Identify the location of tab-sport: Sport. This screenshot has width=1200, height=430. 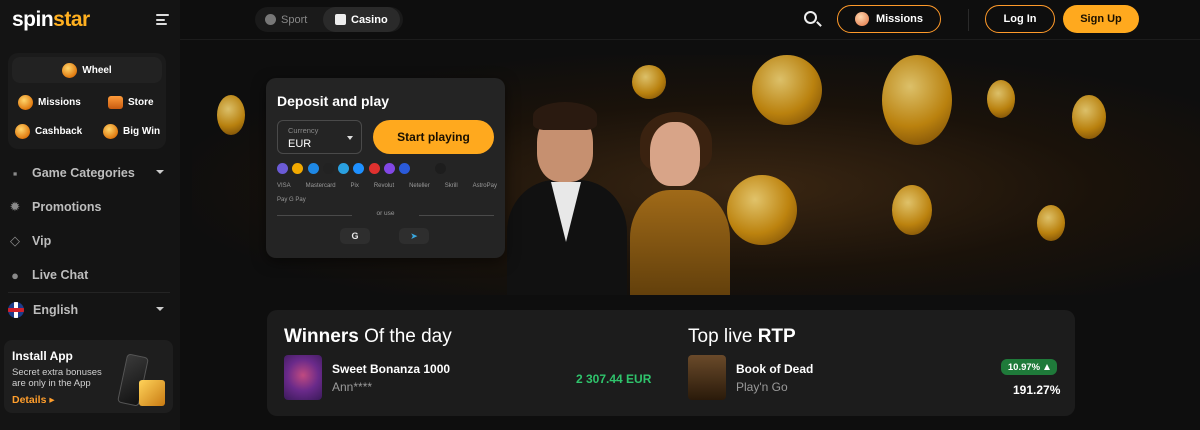
(286, 19).